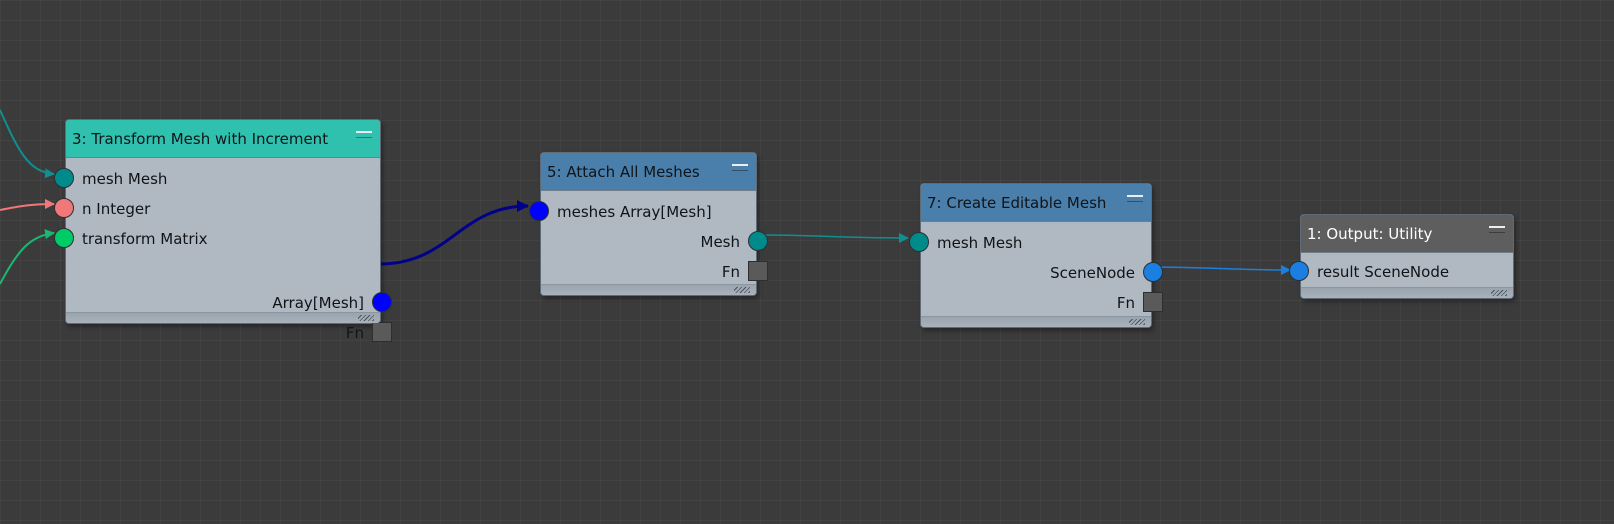  What do you see at coordinates (623, 172) in the screenshot?
I see `node-title: 5: Attach All Meshes` at bounding box center [623, 172].